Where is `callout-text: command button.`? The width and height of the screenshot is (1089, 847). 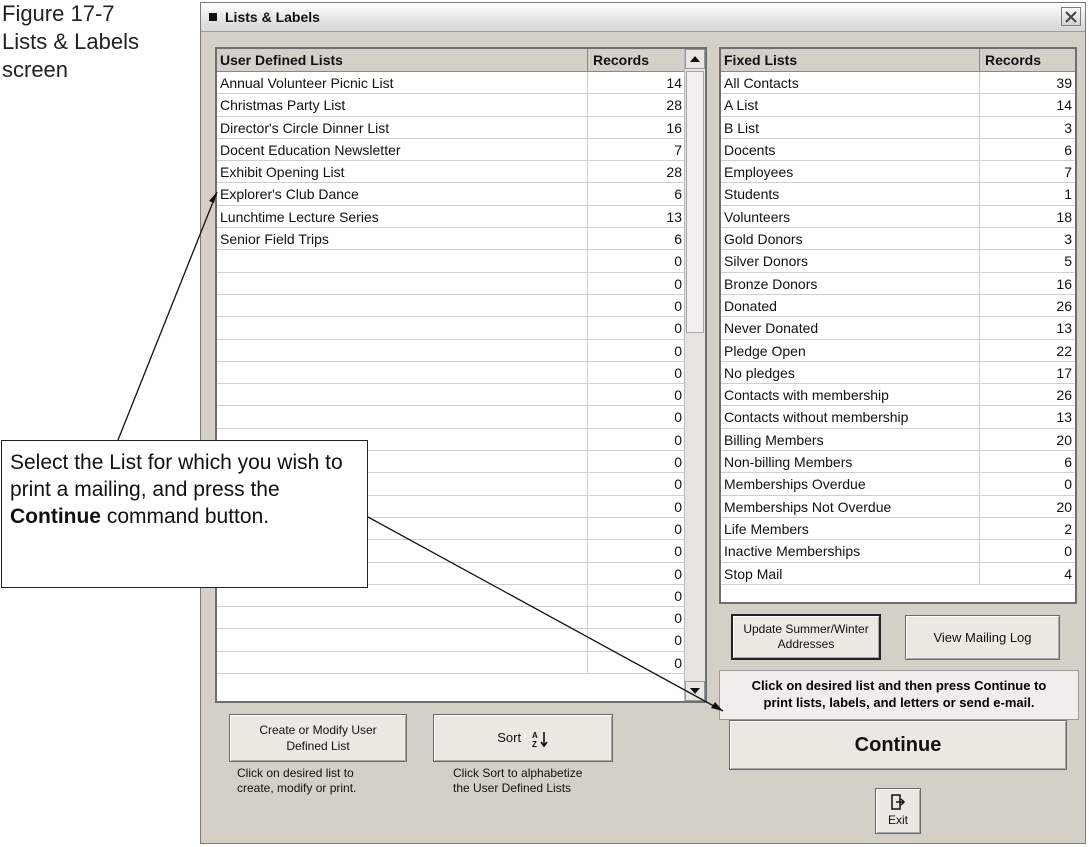 callout-text: command button. is located at coordinates (185, 516).